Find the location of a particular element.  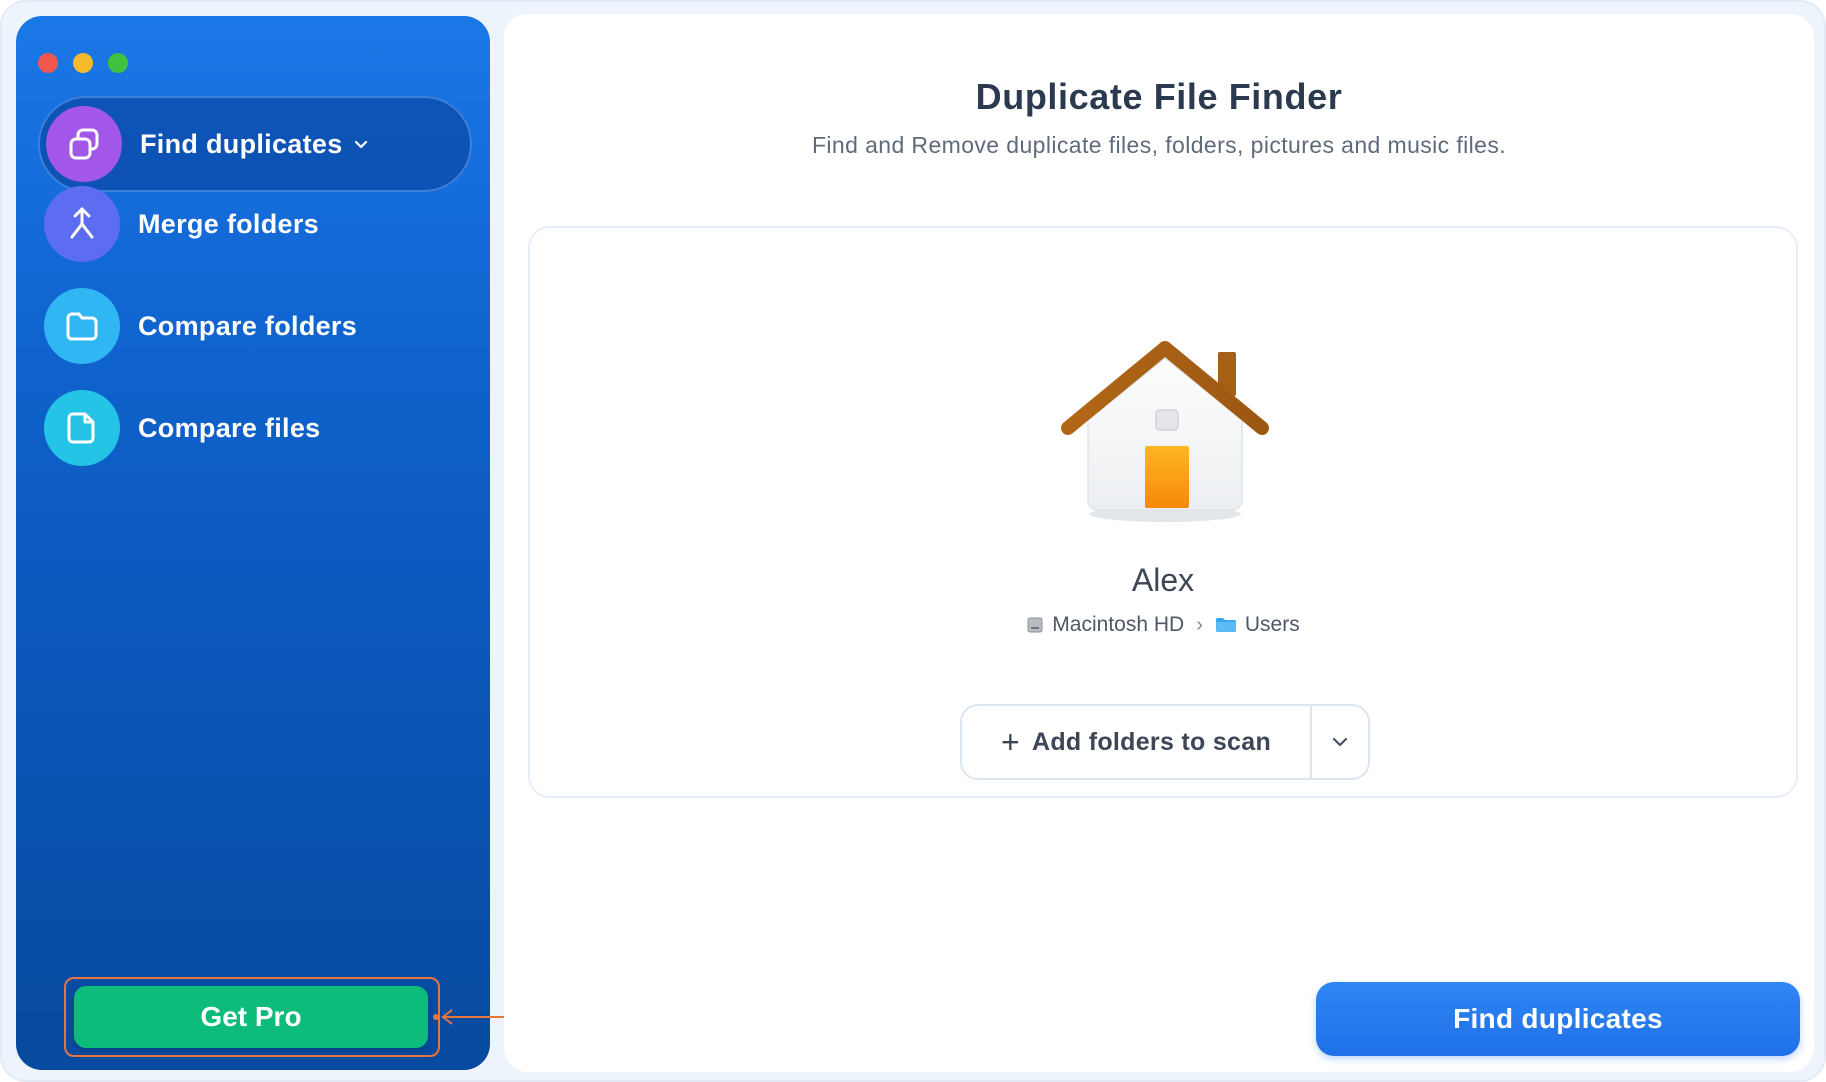

get-pro-button: Get Pro is located at coordinates (251, 1017).